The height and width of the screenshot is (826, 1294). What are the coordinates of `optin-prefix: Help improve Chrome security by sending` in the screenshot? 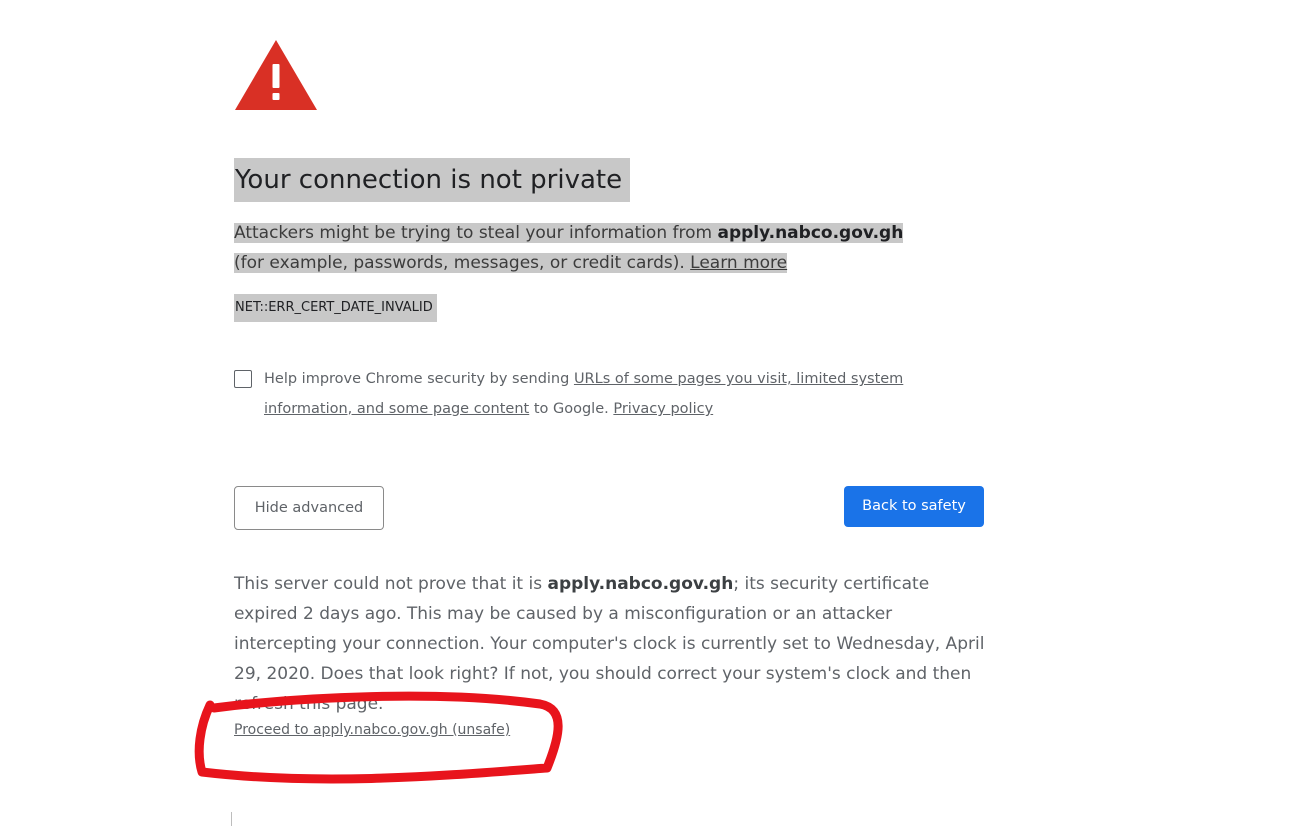 It's located at (419, 379).